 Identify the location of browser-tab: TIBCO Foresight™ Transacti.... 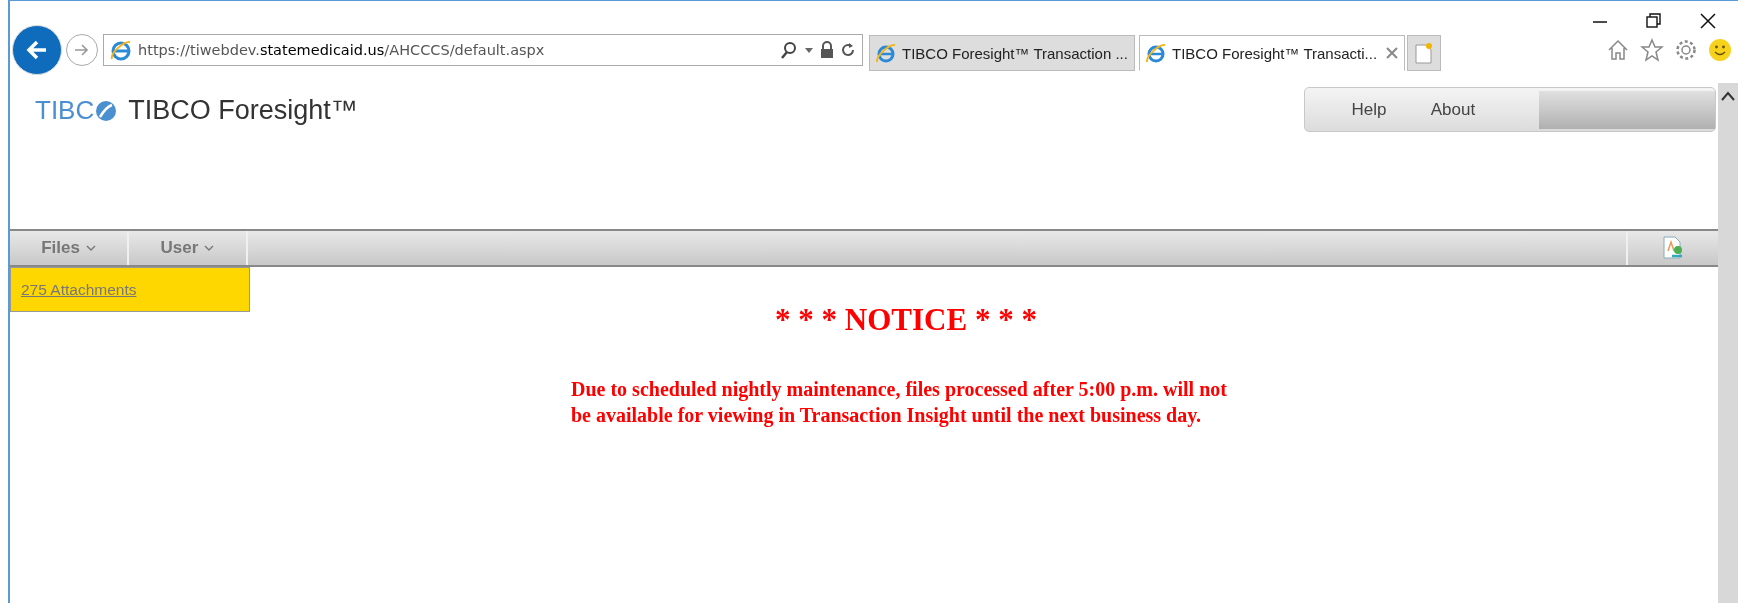
(1272, 53).